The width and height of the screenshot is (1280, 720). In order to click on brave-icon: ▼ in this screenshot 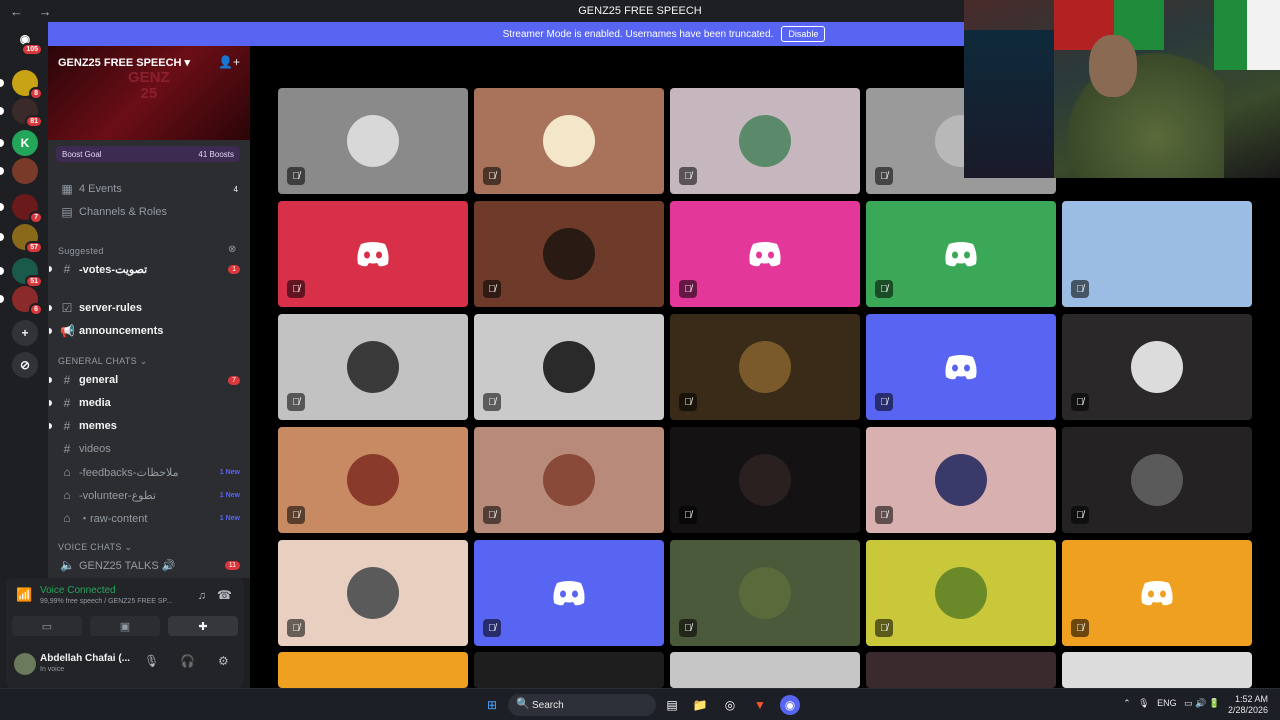, I will do `click(760, 705)`.